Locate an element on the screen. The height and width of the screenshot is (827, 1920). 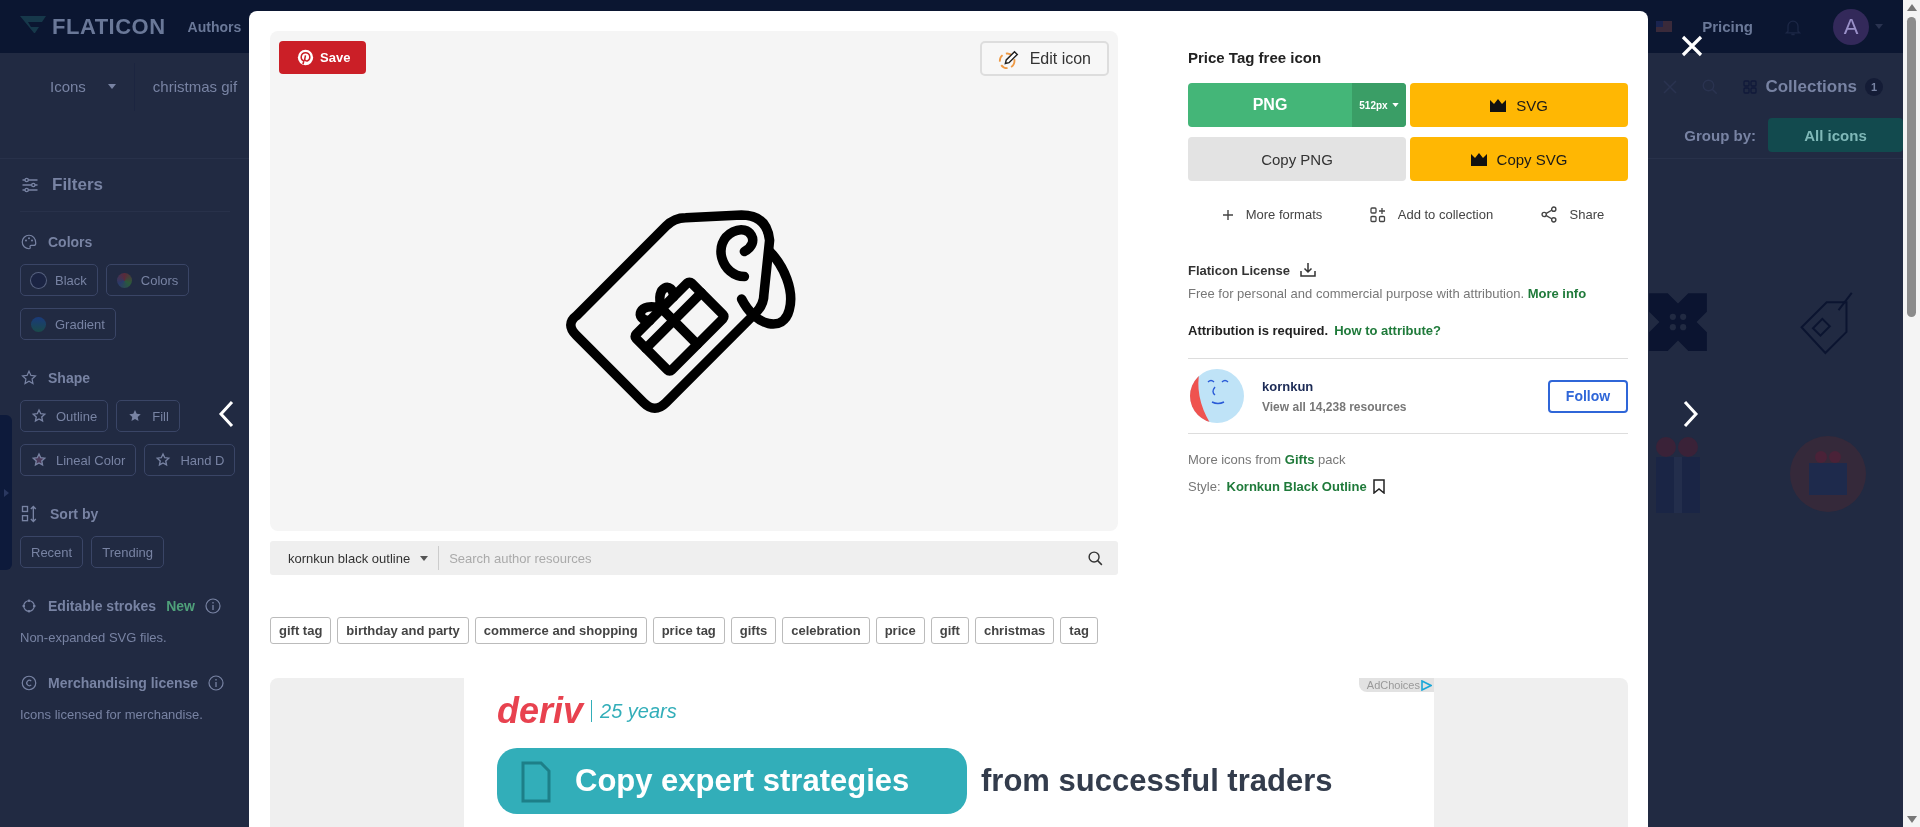
type-dropdown: Icons is located at coordinates (77, 86).